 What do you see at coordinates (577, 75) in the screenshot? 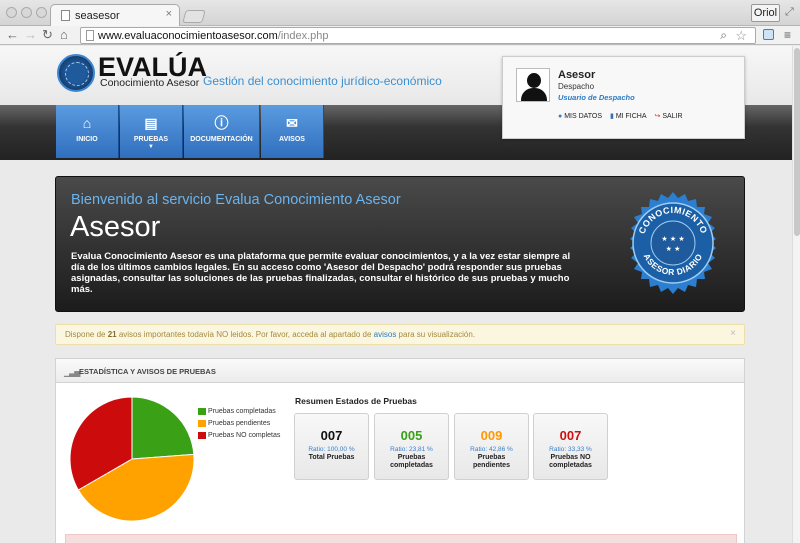
I see `user-name: Asesor` at bounding box center [577, 75].